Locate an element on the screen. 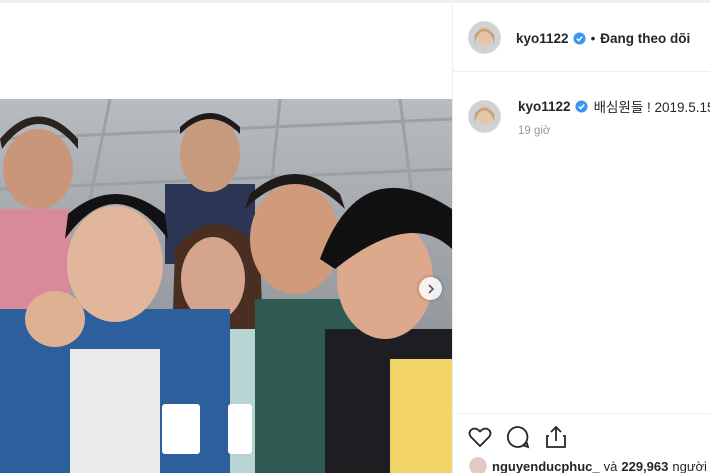 The width and height of the screenshot is (710, 473). post-header: kyo1122 • Đang theo dõi is located at coordinates (581, 37).